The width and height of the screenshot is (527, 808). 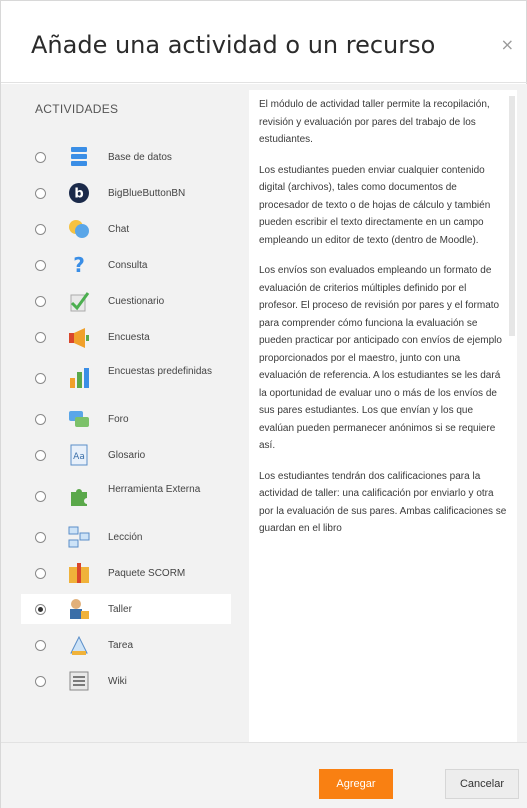 What do you see at coordinates (147, 573) in the screenshot?
I see `list-item-label: Paquete SCORM` at bounding box center [147, 573].